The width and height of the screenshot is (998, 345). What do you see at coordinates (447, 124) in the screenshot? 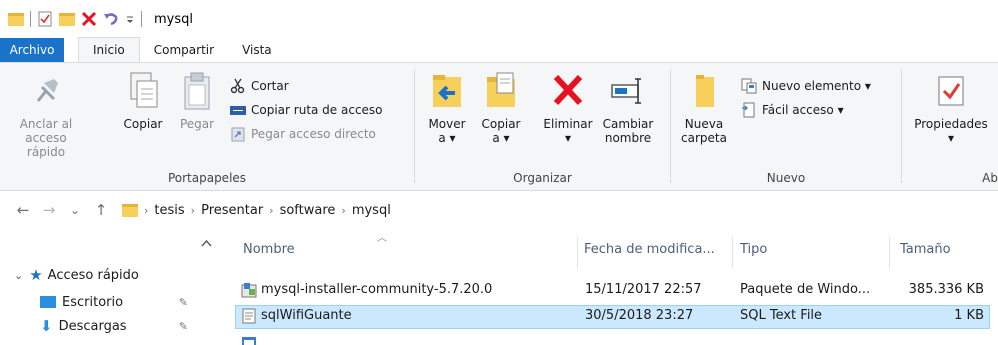
I see `move-to-label-line1: Mover` at bounding box center [447, 124].